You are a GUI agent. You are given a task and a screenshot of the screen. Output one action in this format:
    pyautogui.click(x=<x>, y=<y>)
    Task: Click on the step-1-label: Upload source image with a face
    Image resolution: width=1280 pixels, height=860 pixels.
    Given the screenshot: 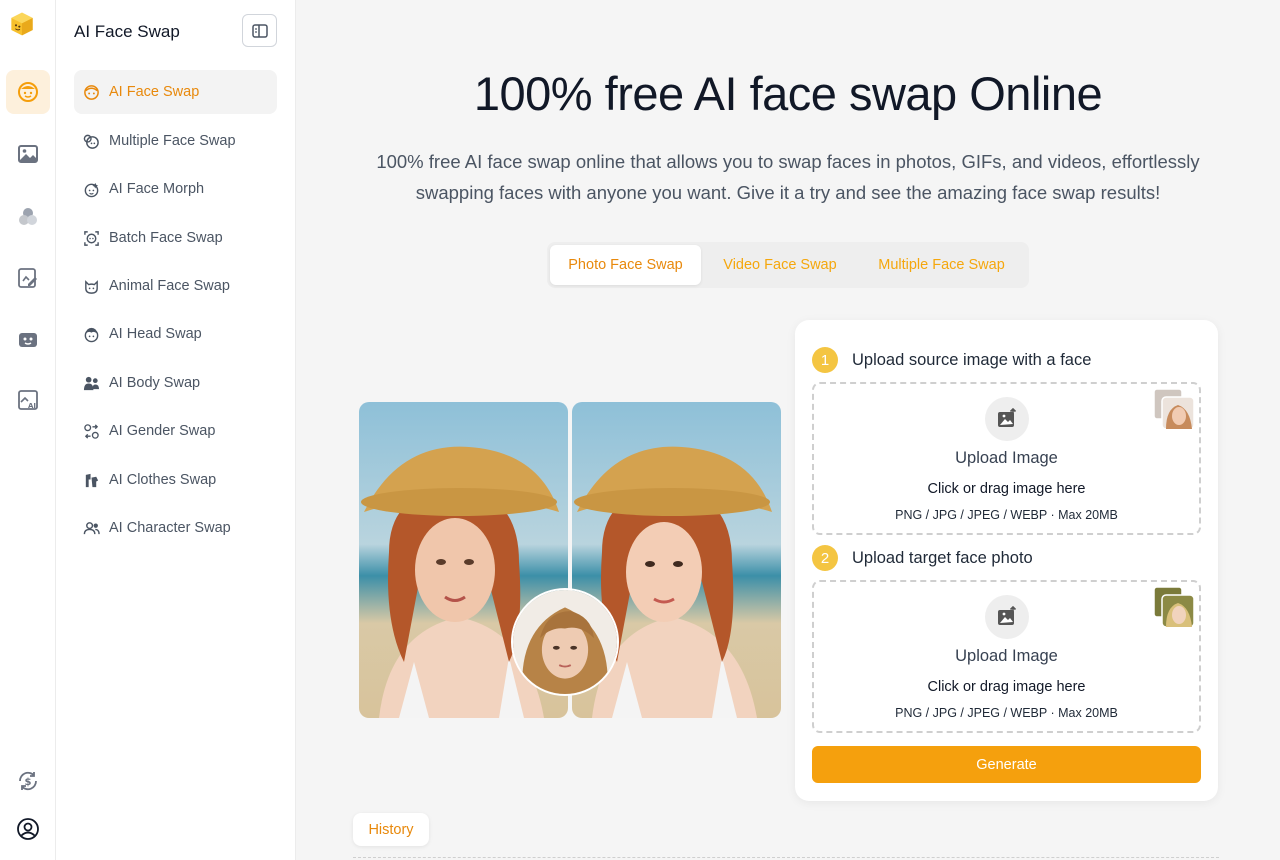 What is the action you would take?
    pyautogui.click(x=972, y=359)
    